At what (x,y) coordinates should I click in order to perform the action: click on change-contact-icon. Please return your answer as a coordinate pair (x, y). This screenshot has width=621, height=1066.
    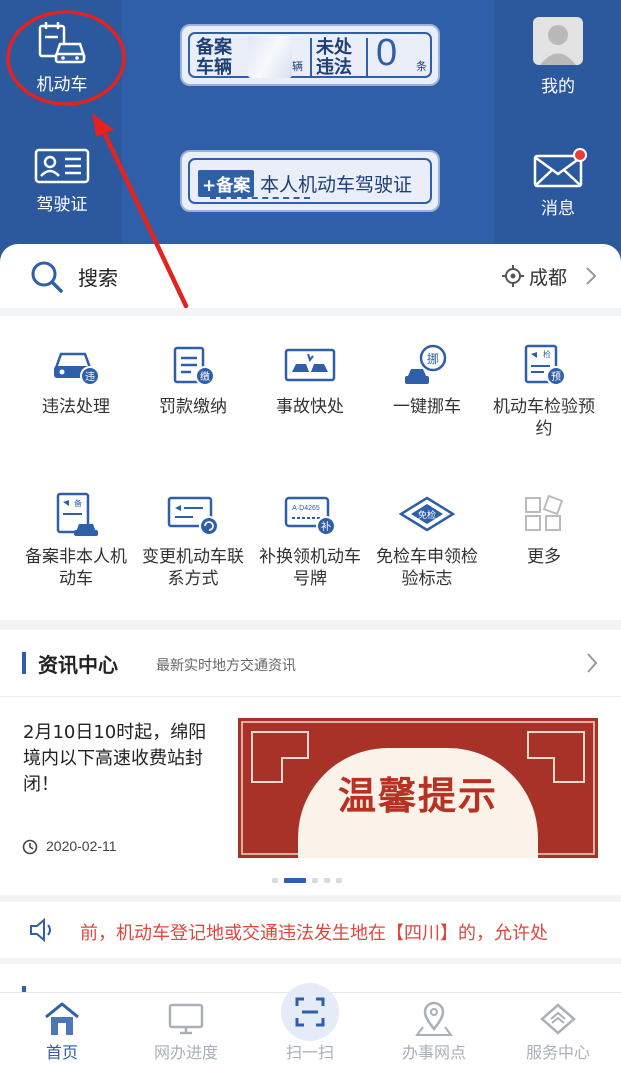
    Looking at the image, I should click on (193, 516).